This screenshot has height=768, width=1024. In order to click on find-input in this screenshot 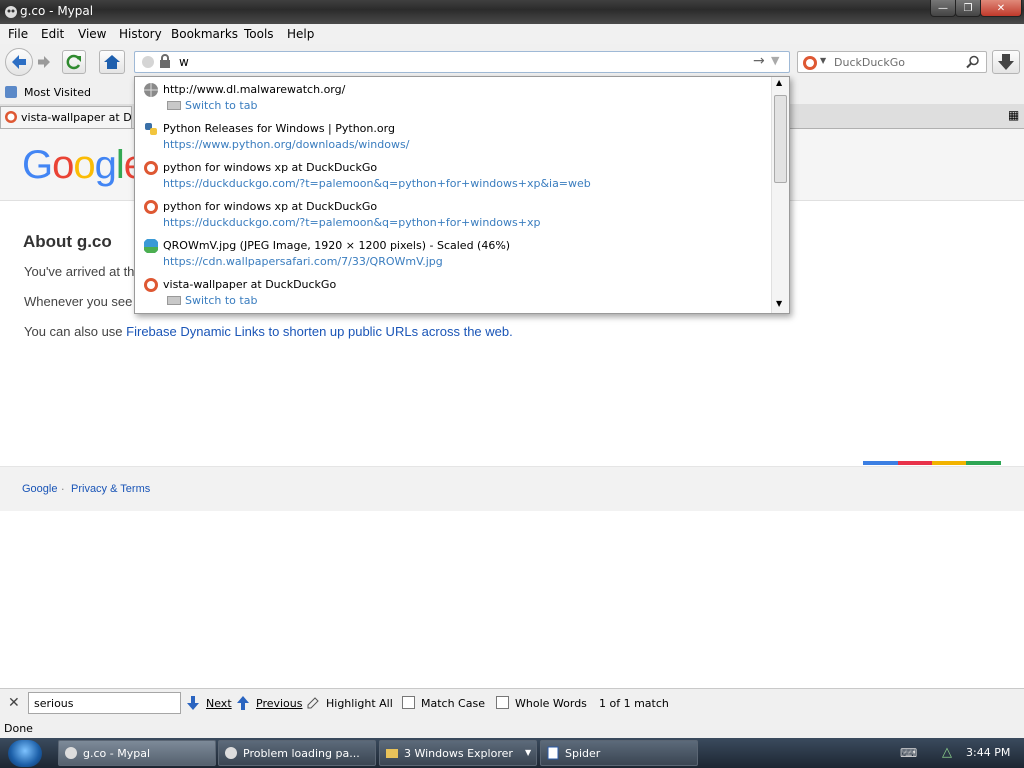, I will do `click(104, 703)`.